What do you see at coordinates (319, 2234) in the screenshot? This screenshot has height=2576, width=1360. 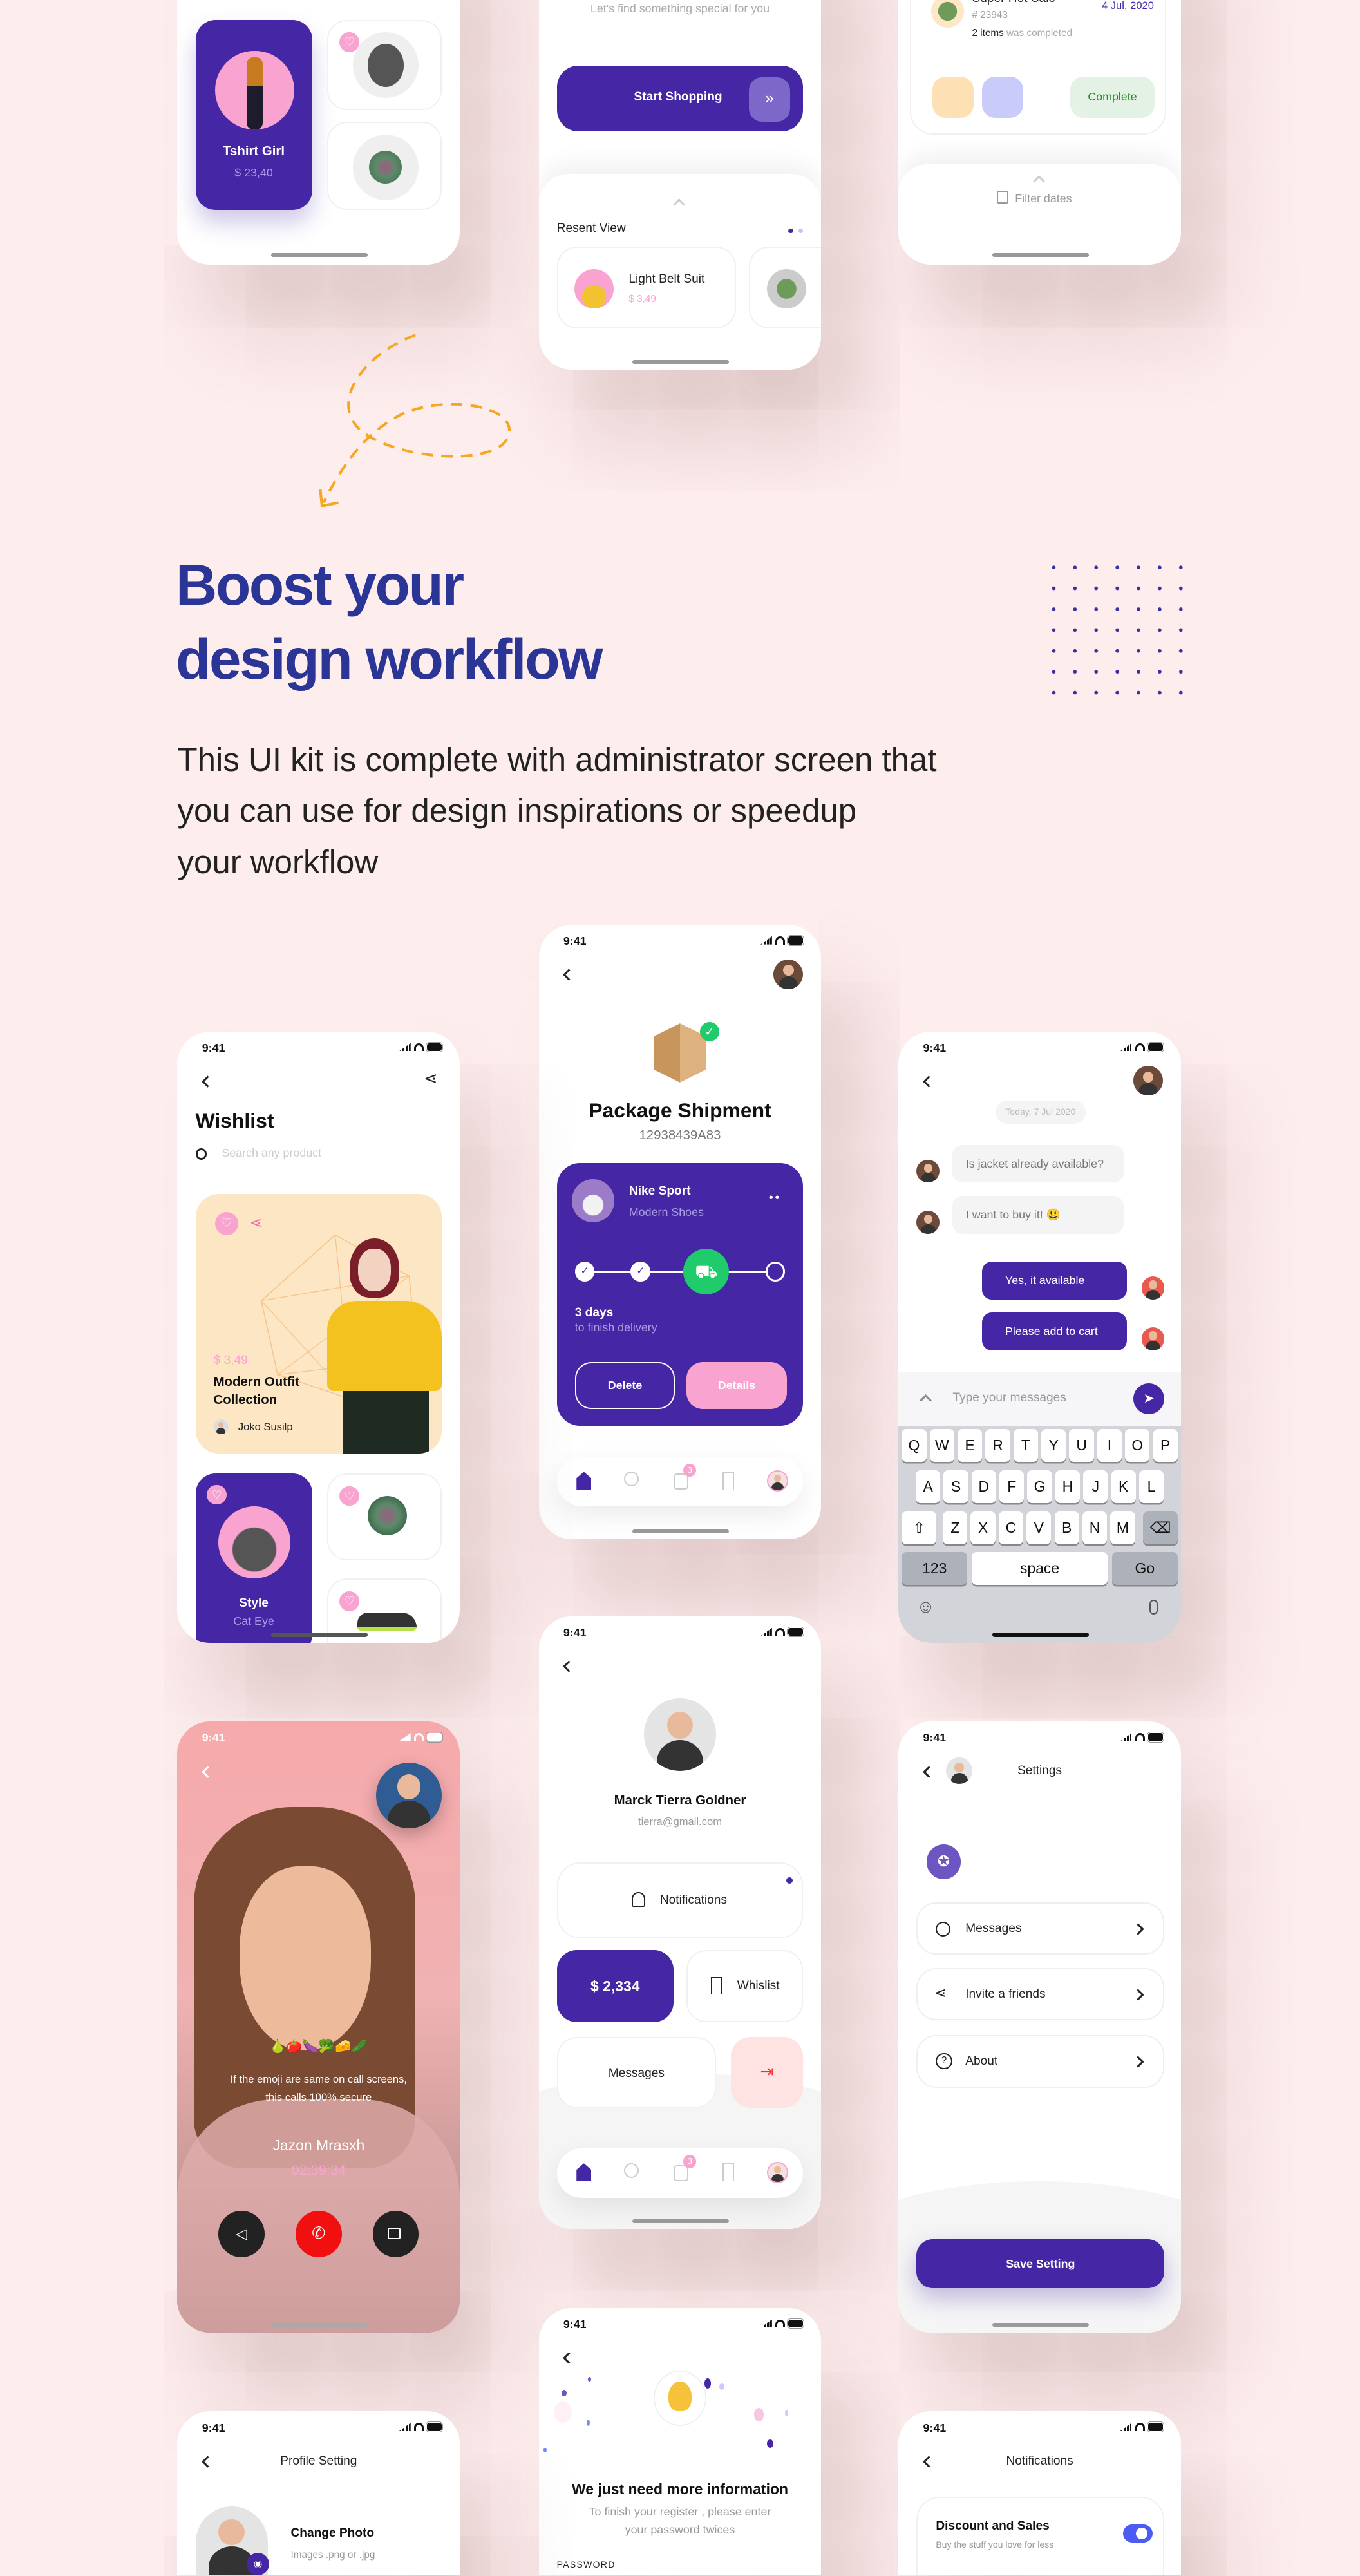 I see `end-call-button: ✆` at bounding box center [319, 2234].